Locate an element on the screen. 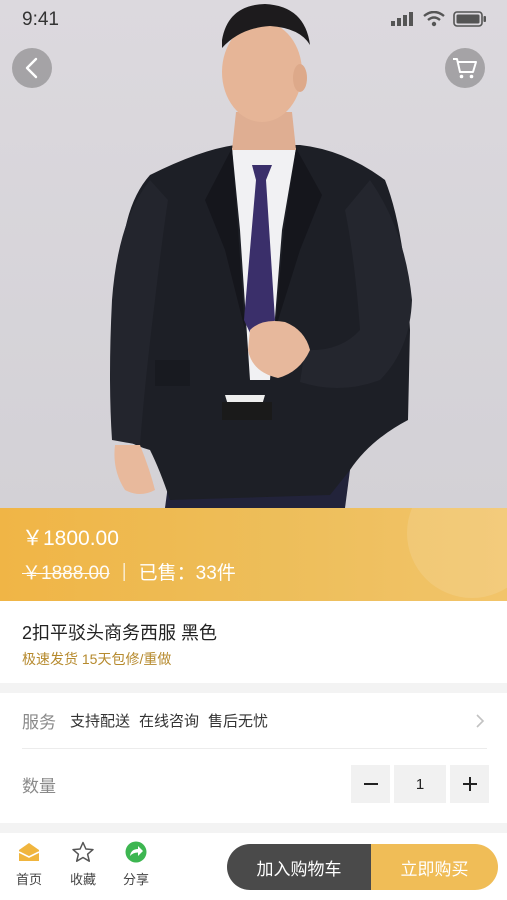  service-items: 支持配送 在线咨询 售后无忧 is located at coordinates (271, 720).